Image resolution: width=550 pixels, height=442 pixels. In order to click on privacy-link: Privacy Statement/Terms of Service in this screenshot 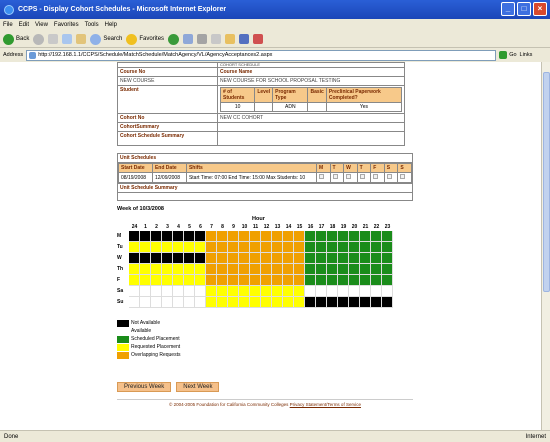, I will do `click(325, 404)`.